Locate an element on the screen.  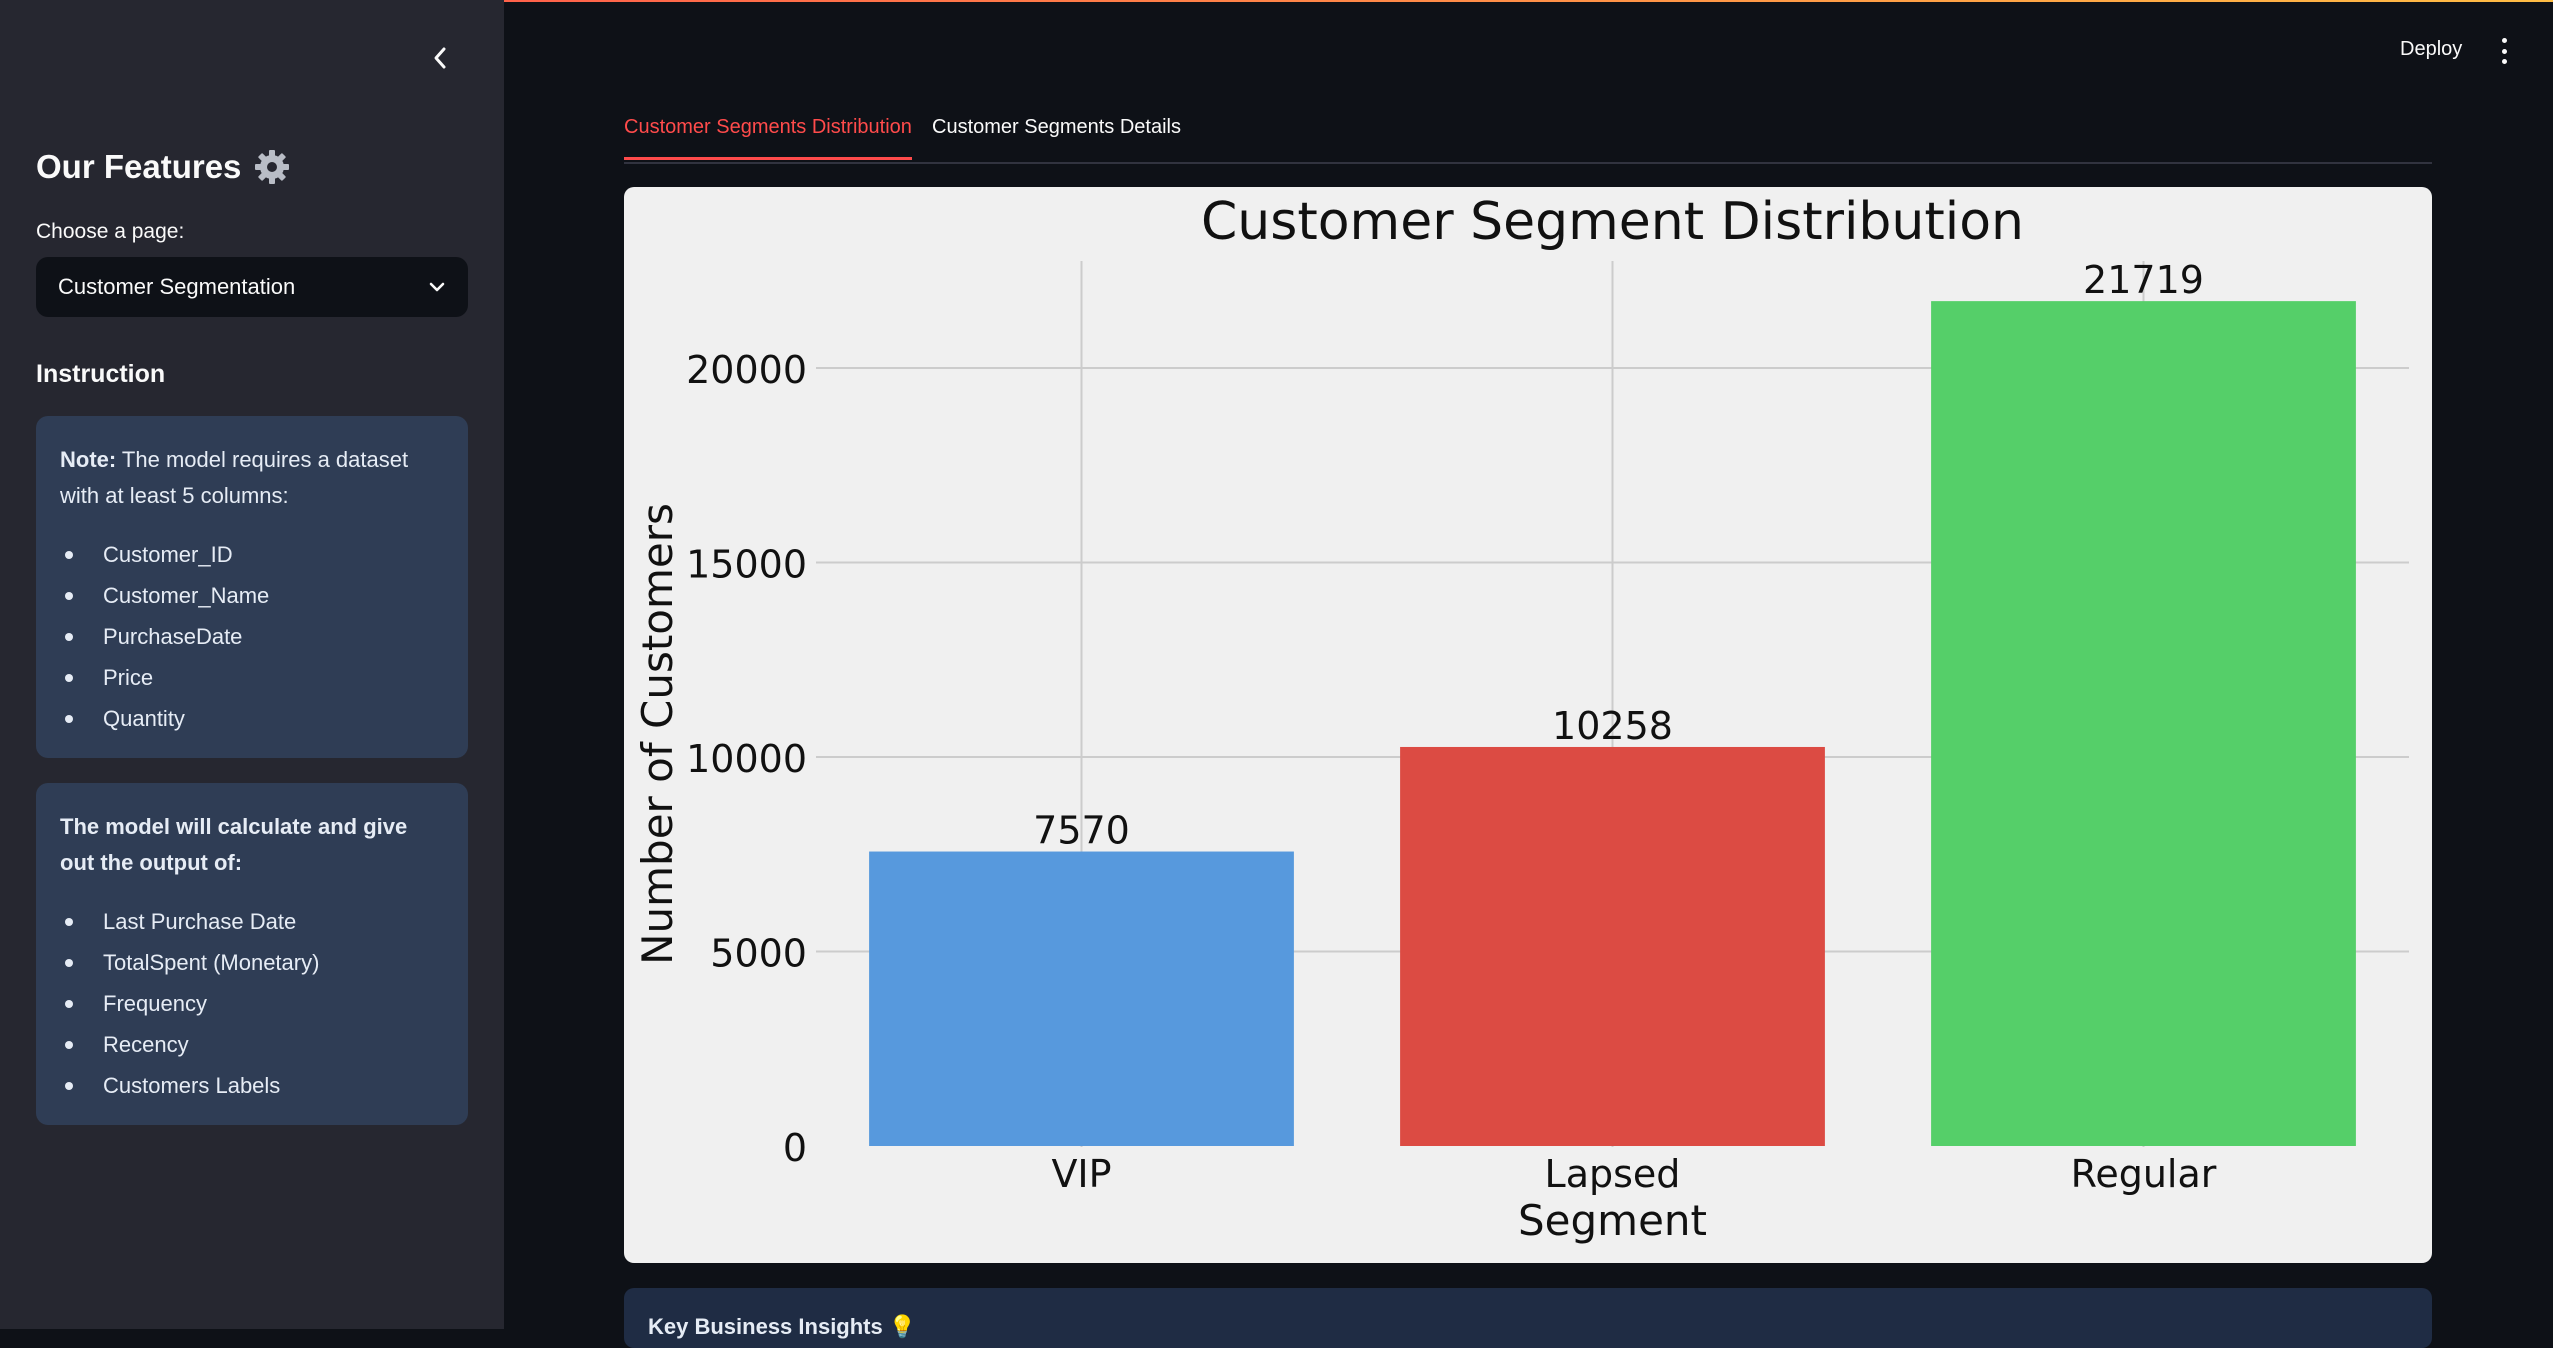
note-prefix: Note: is located at coordinates (88, 459).